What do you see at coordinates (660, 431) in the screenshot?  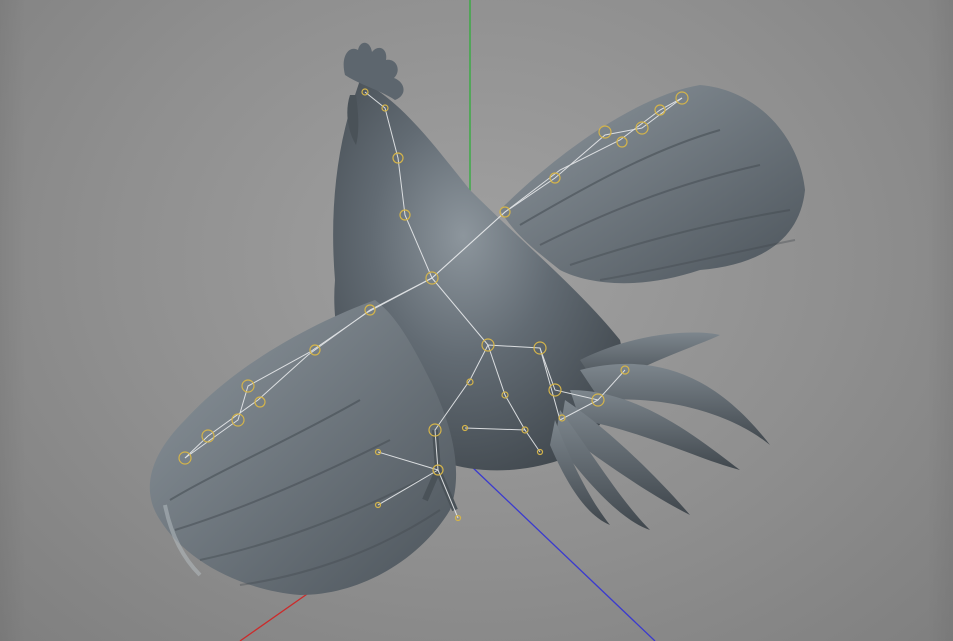 I see `tail-feathers` at bounding box center [660, 431].